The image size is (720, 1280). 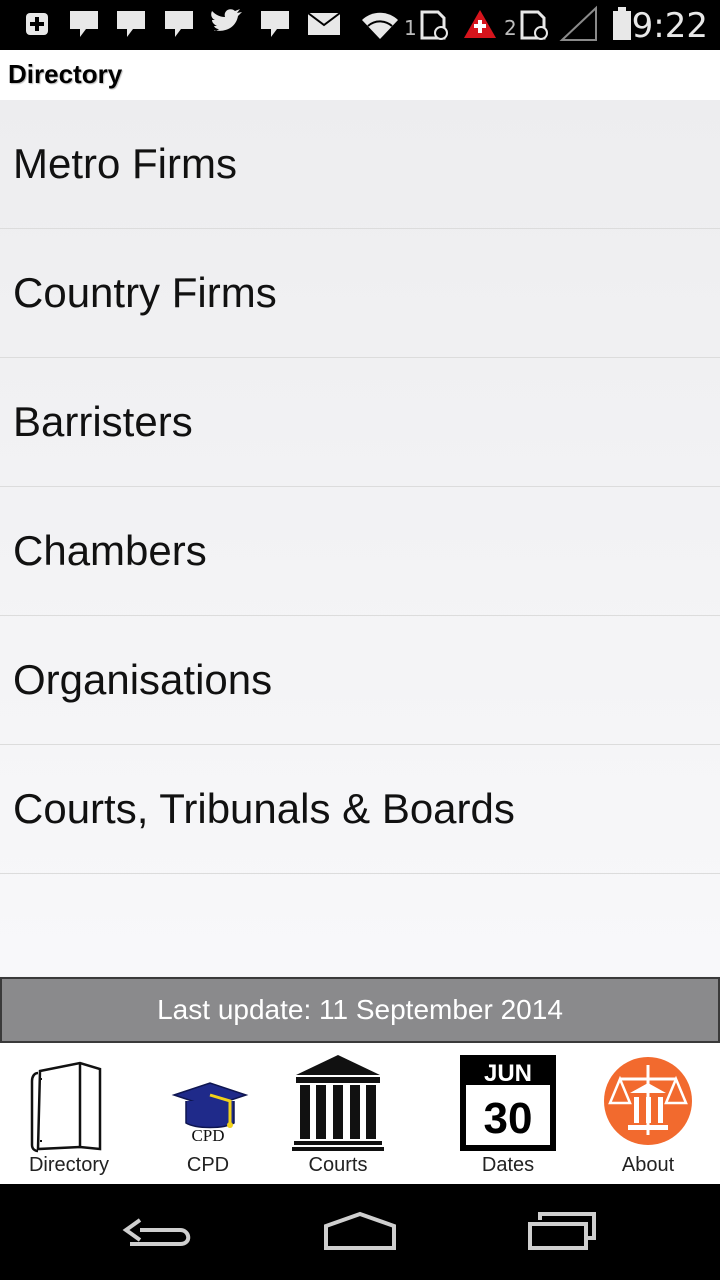 What do you see at coordinates (508, 1118) in the screenshot?
I see `svg-text: 30` at bounding box center [508, 1118].